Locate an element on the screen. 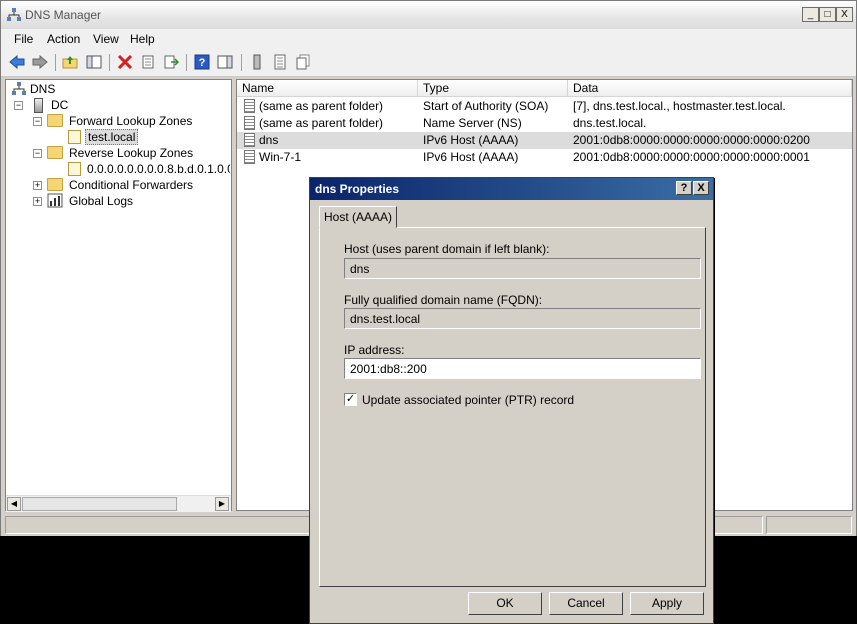 The height and width of the screenshot is (624, 857). host-field: dns is located at coordinates (522, 268).